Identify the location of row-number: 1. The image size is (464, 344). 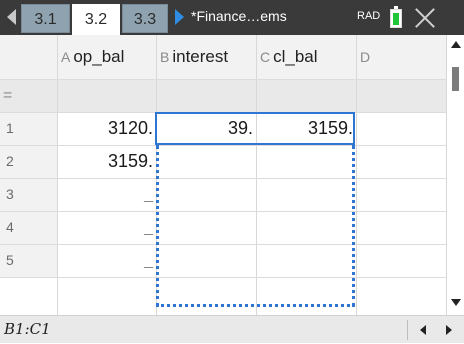
(28, 128).